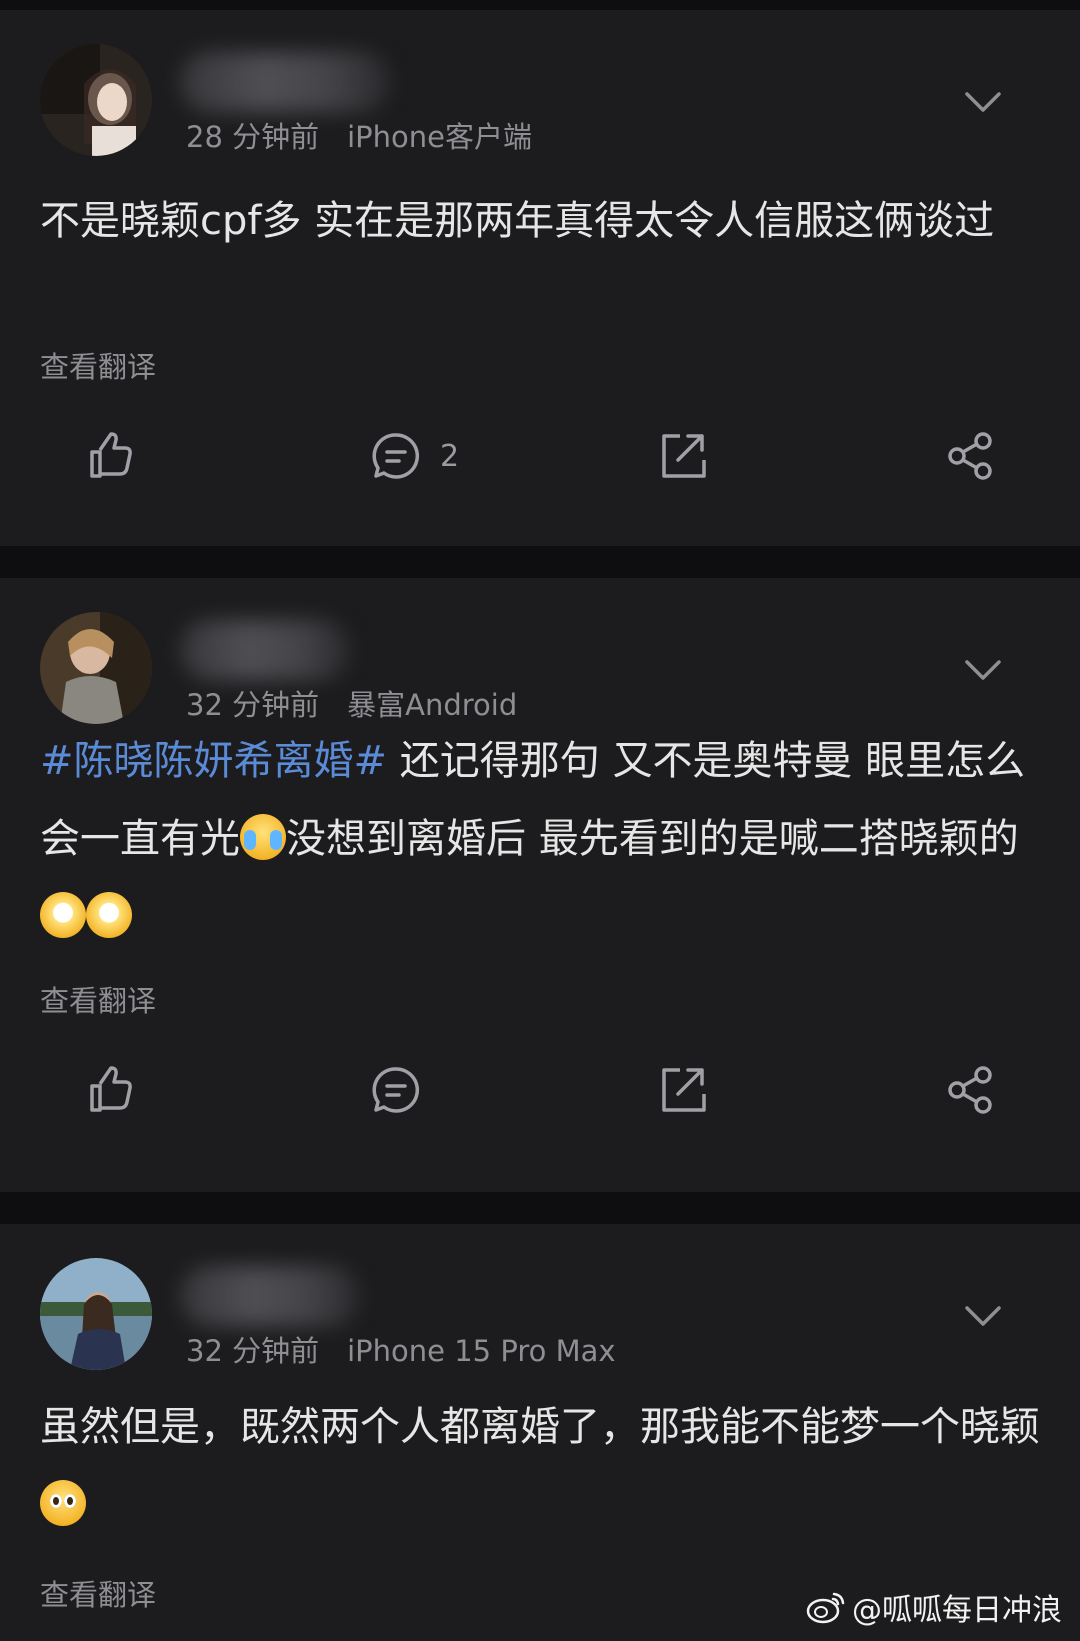 The width and height of the screenshot is (1080, 1641). Describe the element at coordinates (545, 1466) in the screenshot. I see `comment-text: 虽然但是，既然两个人都离婚了，那我能不能梦一个晓颖` at that location.